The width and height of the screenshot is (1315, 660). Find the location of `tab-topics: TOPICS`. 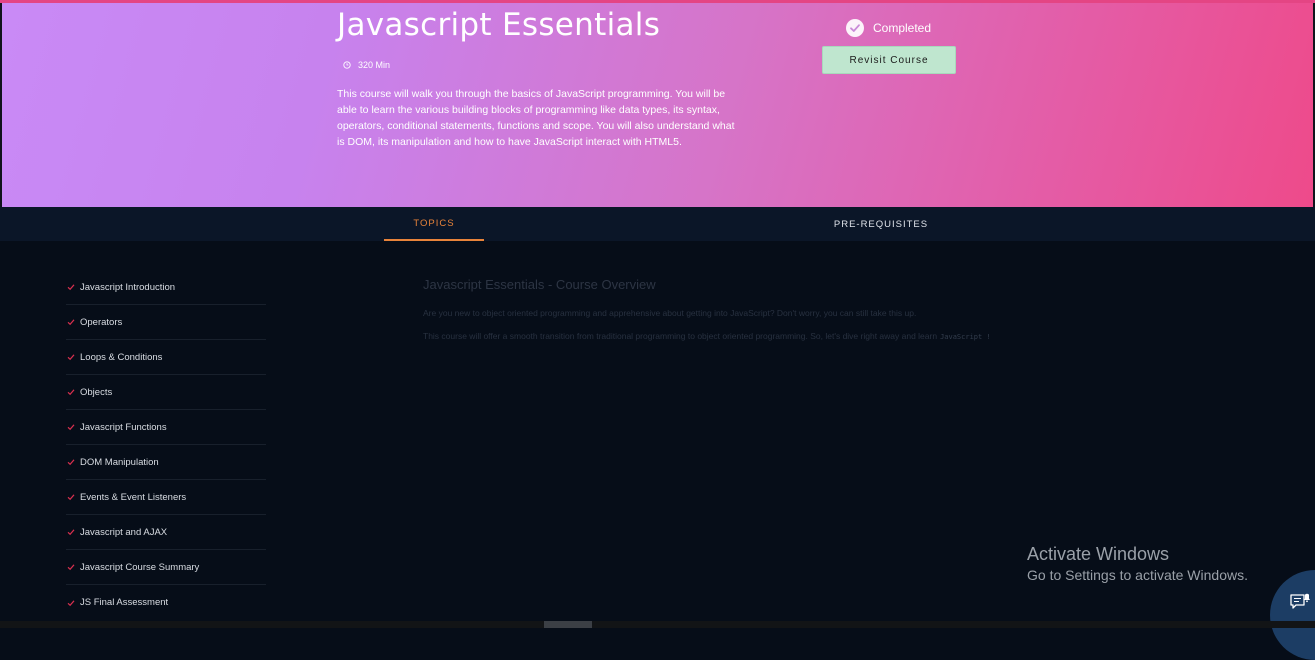

tab-topics: TOPICS is located at coordinates (434, 224).